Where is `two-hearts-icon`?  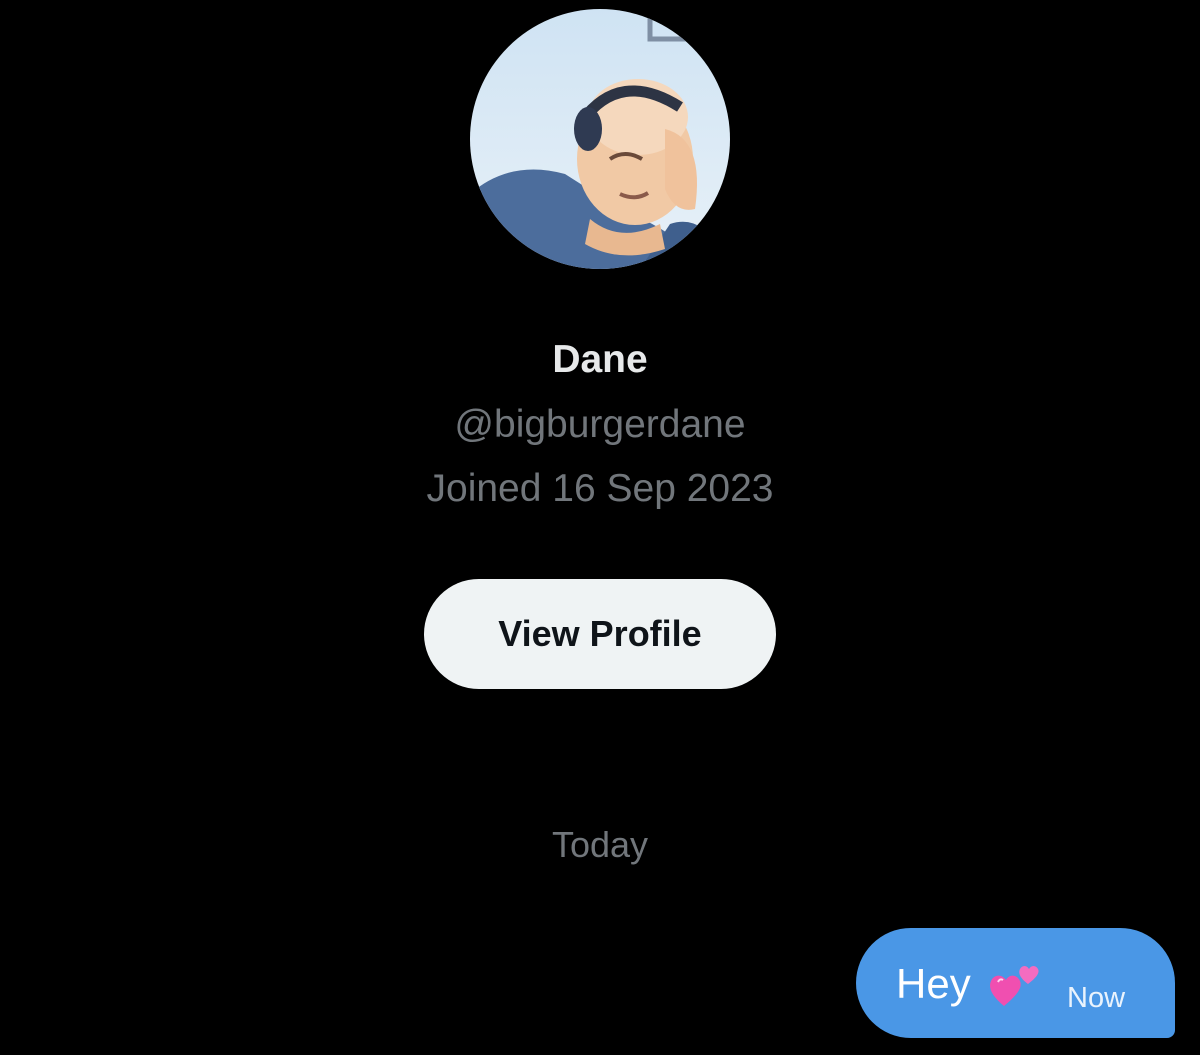 two-hearts-icon is located at coordinates (1015, 984).